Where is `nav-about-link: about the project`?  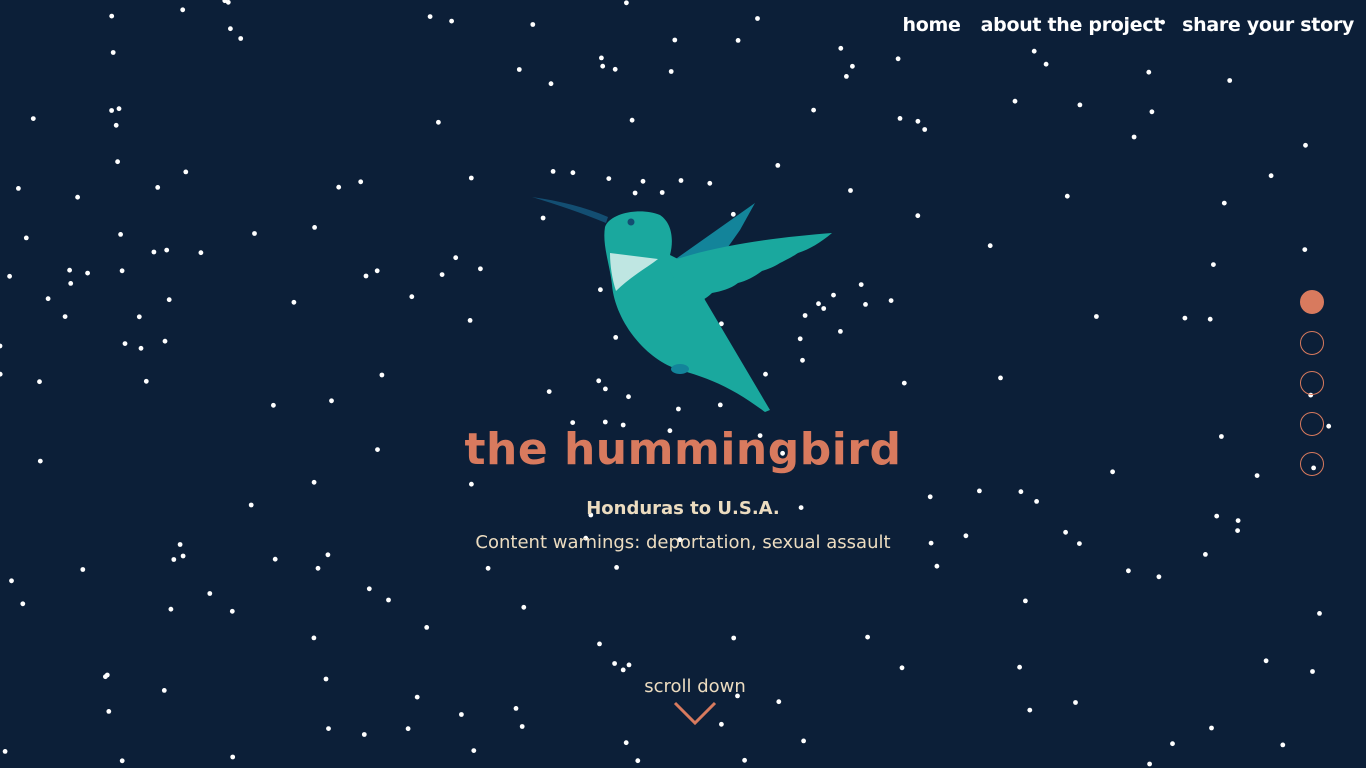
nav-about-link: about the project is located at coordinates (1072, 25).